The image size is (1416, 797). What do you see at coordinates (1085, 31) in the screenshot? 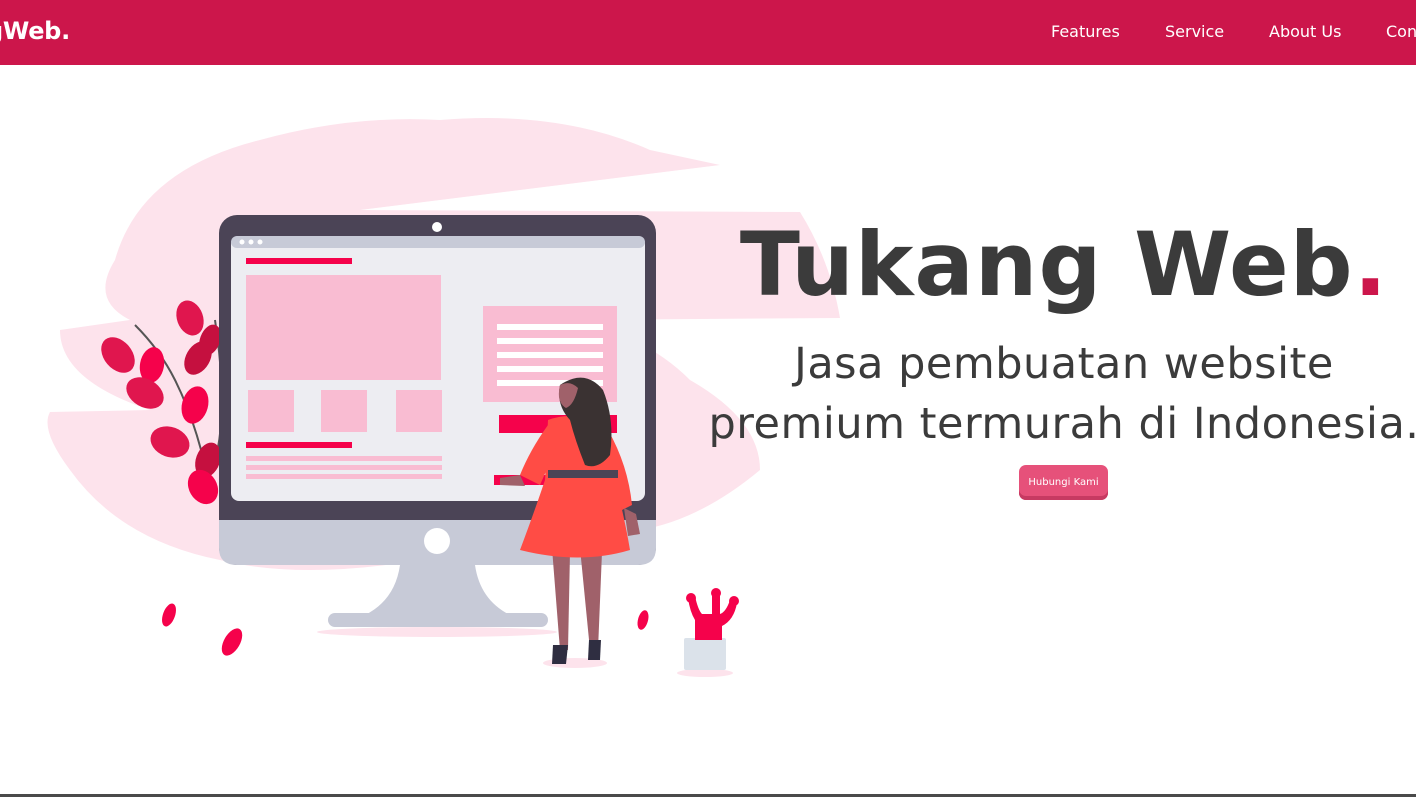
I see `nav-item-features: Features` at bounding box center [1085, 31].